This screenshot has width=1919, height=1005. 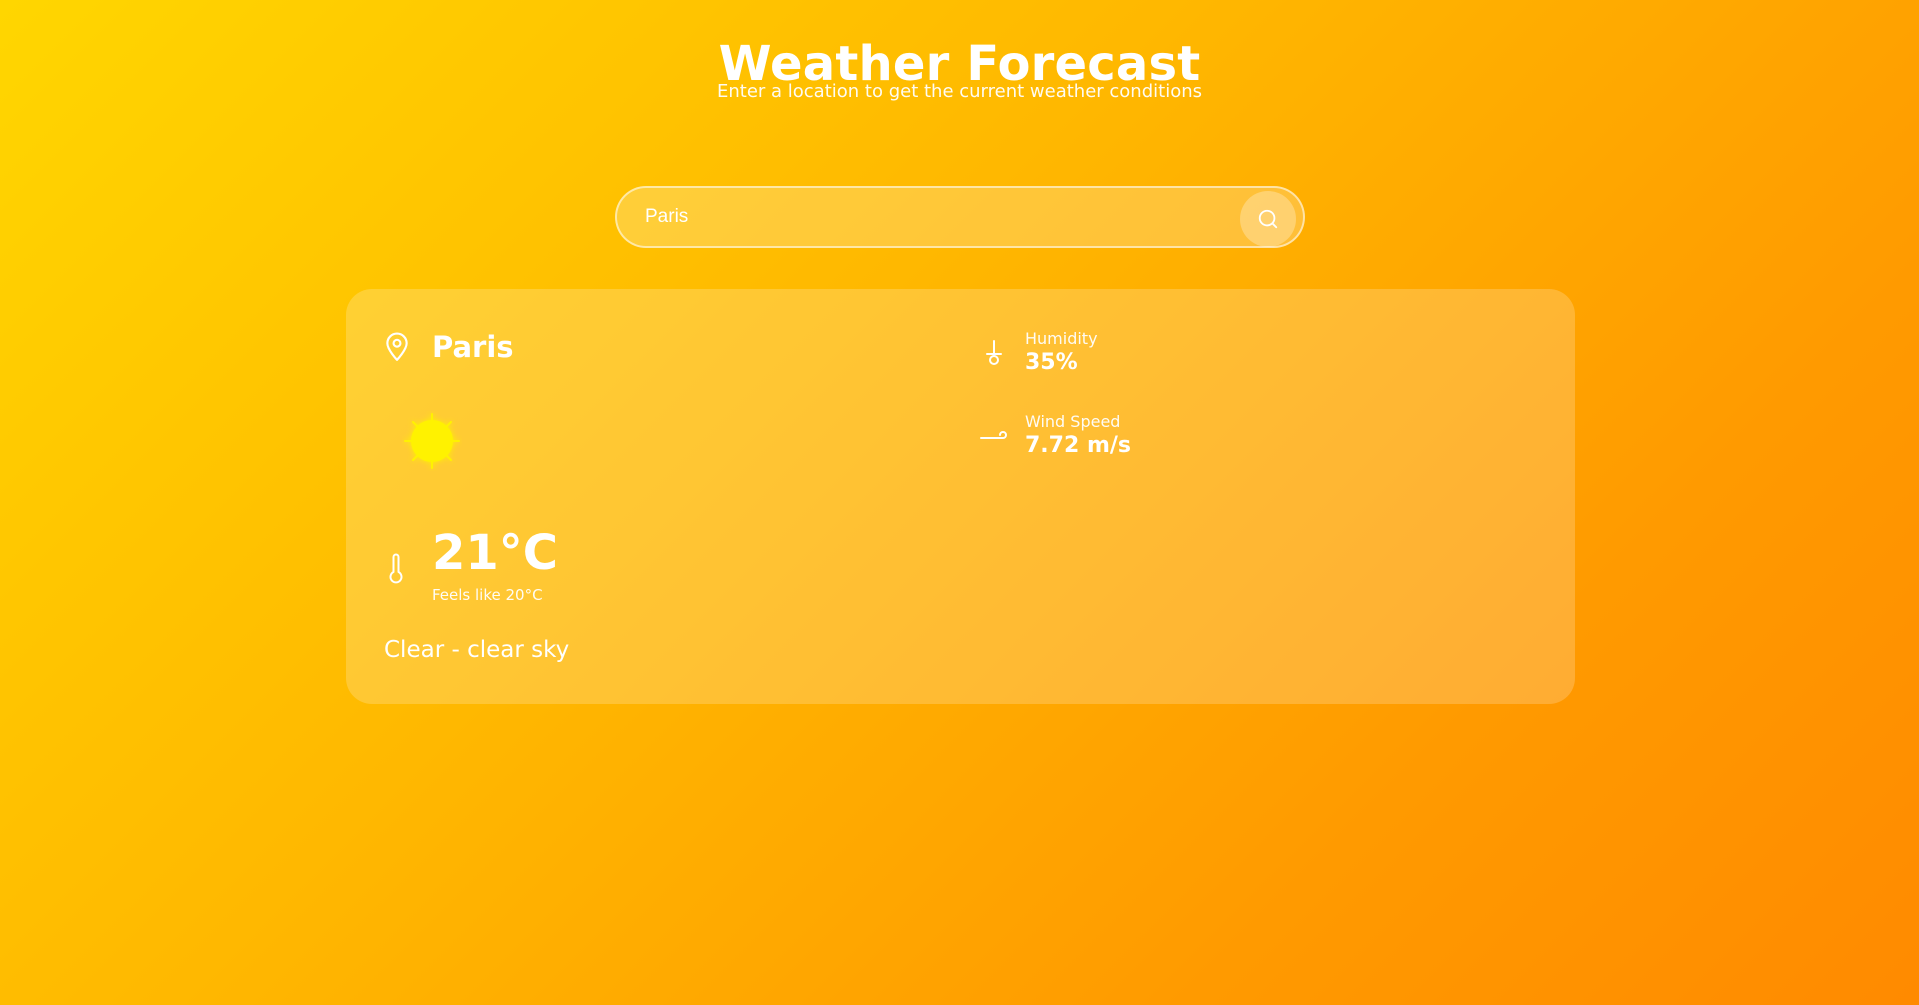 I want to click on temperature-block: 21°C Feels like 20°C, so click(x=495, y=565).